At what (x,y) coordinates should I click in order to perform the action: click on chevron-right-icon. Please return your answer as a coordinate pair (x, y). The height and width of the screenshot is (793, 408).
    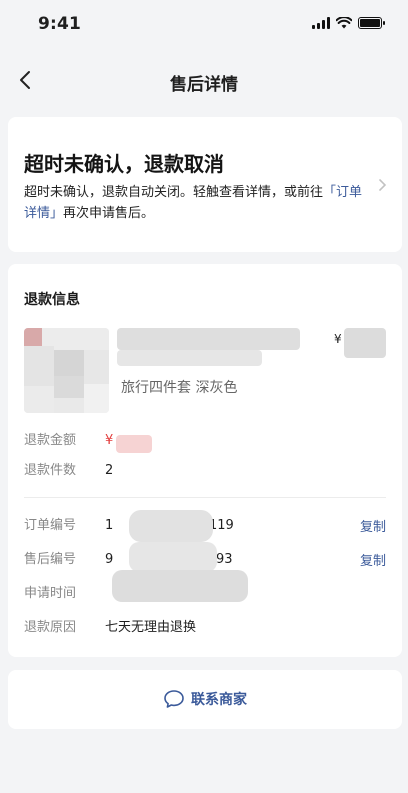
    Looking at the image, I should click on (383, 185).